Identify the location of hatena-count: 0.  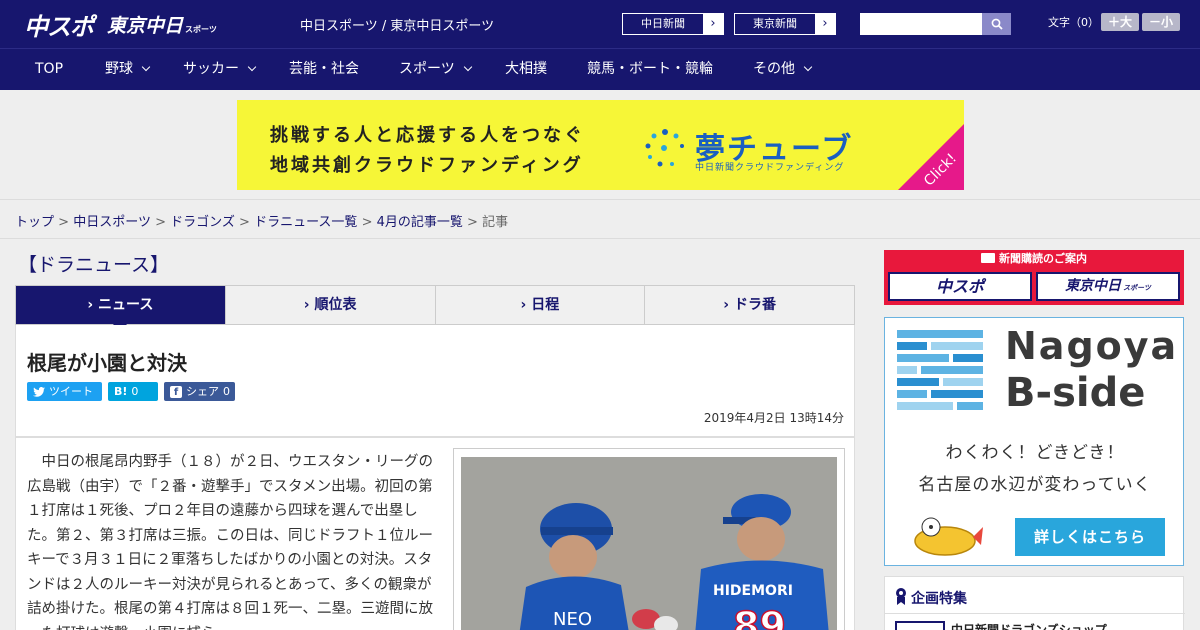
(135, 391).